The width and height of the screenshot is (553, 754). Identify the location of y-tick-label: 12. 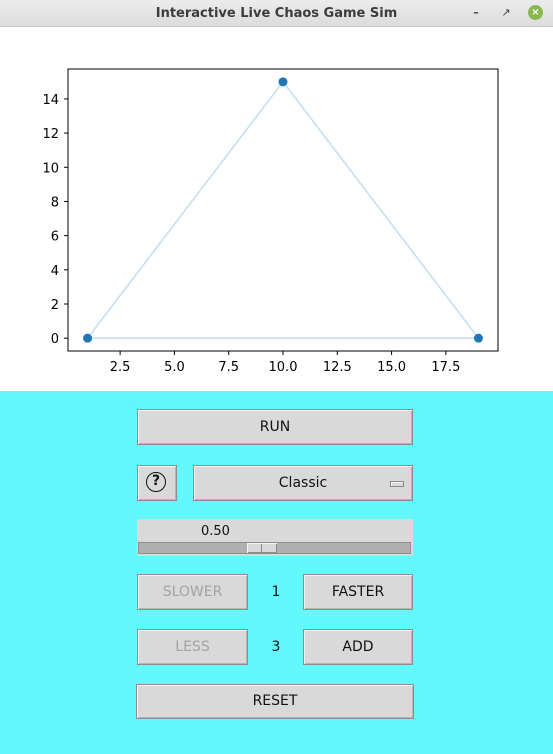
(50, 134).